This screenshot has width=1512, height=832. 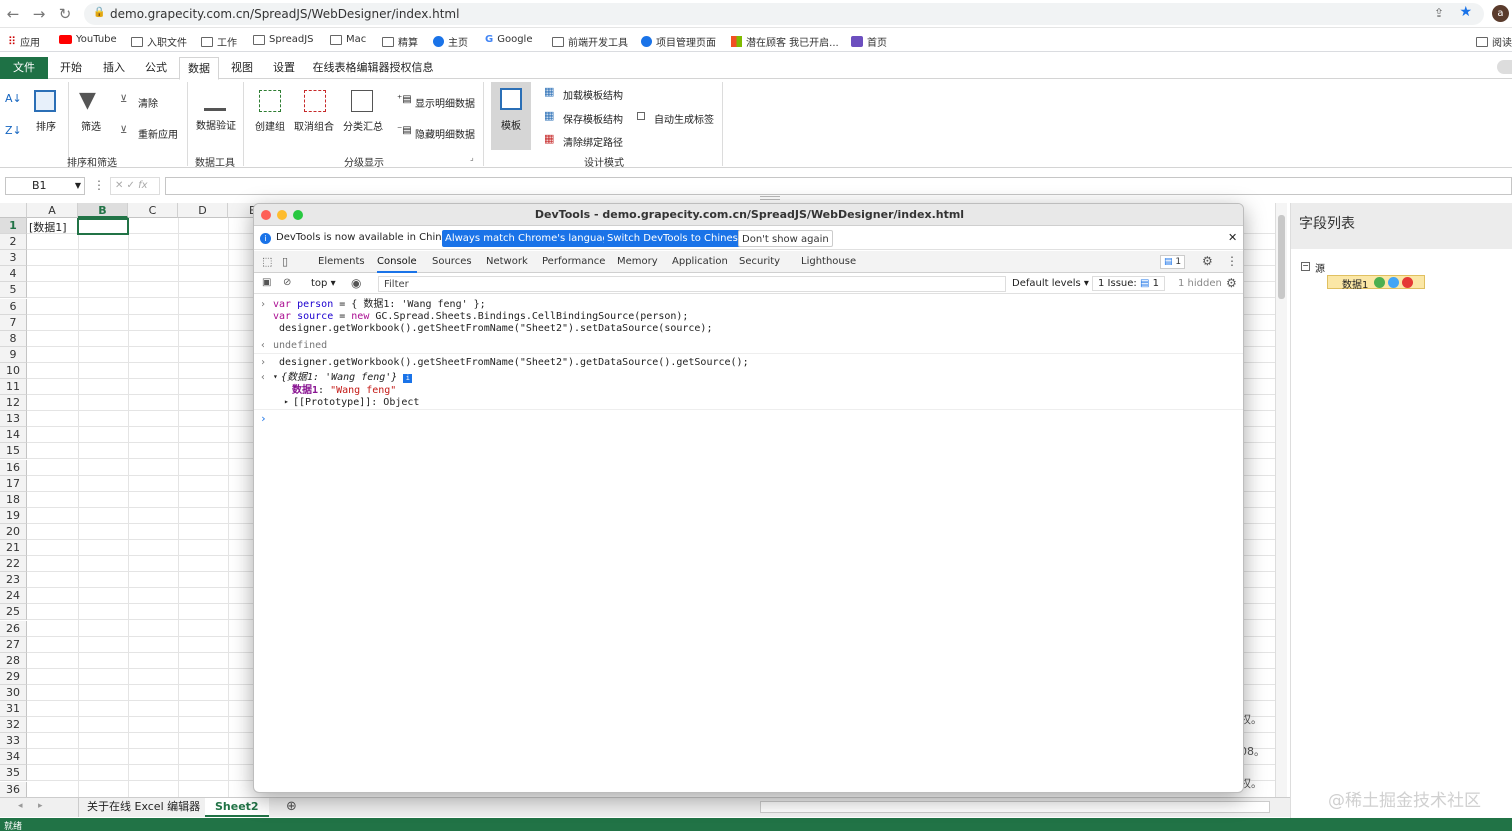 What do you see at coordinates (48, 227) in the screenshot?
I see `cell-a1: [数据1]` at bounding box center [48, 227].